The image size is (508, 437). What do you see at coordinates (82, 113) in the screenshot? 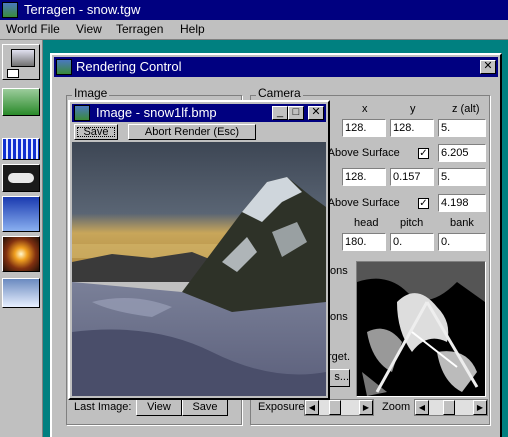
I see `image-window-icon` at bounding box center [82, 113].